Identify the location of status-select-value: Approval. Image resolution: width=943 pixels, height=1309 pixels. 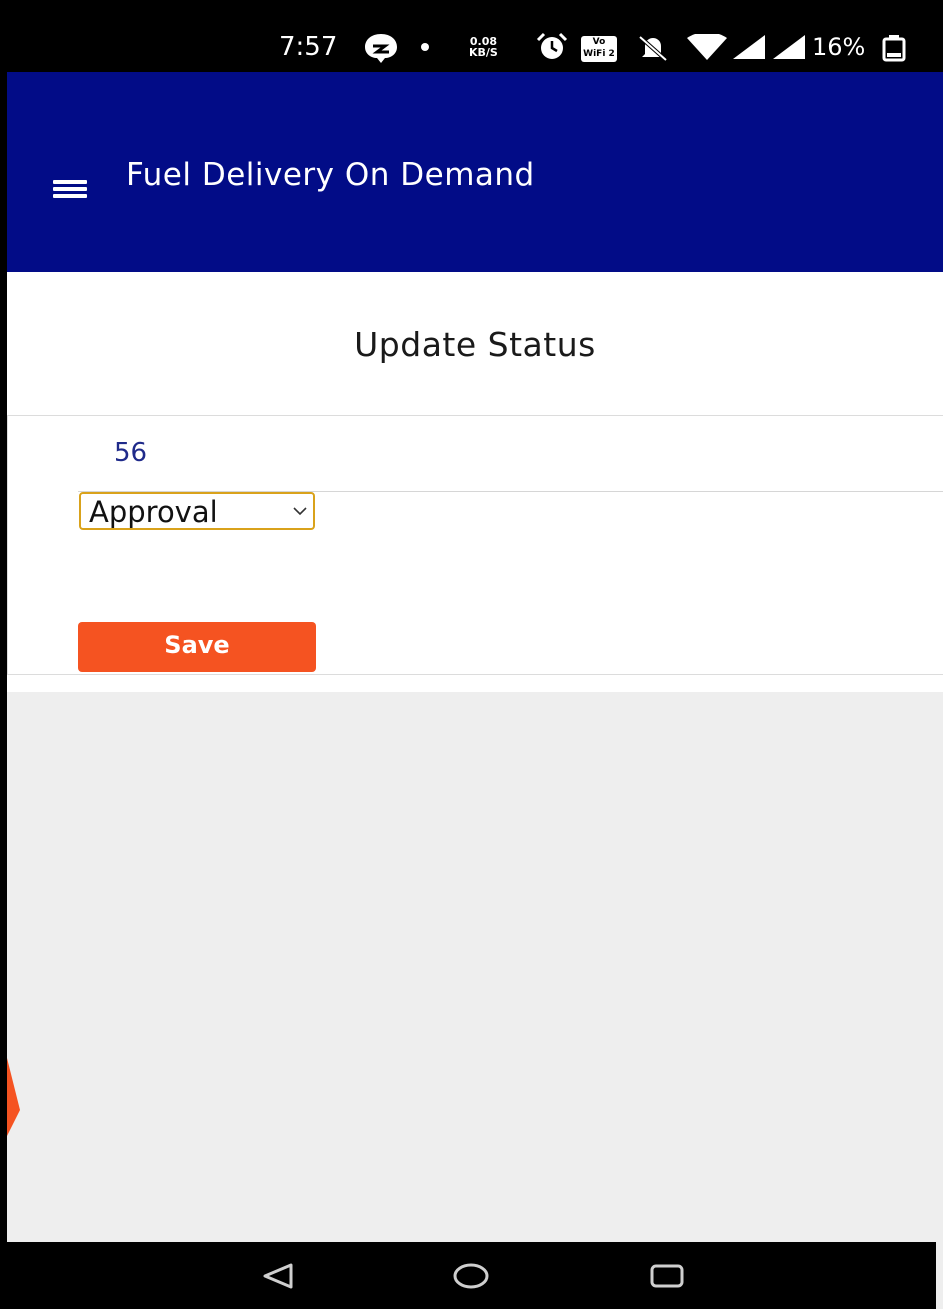
(153, 512).